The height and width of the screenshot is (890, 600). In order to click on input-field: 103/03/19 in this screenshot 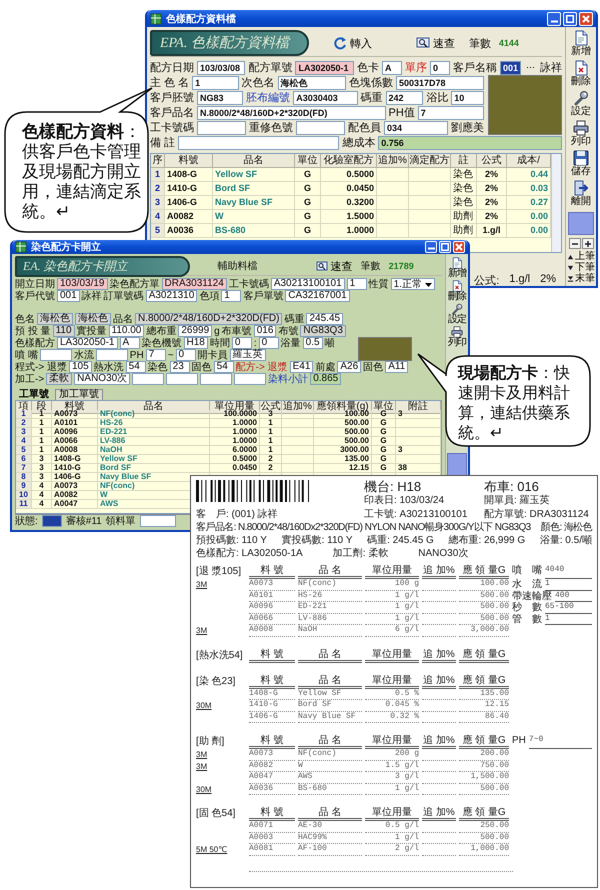, I will do `click(82, 284)`.